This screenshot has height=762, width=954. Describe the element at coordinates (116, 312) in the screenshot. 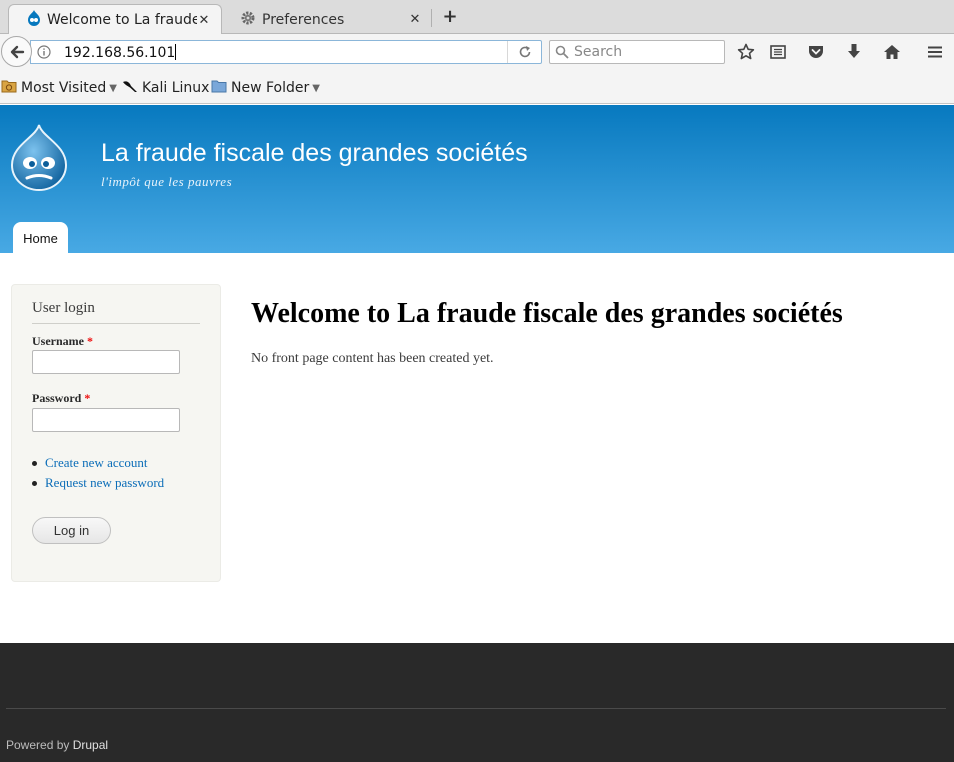

I see `block-title: User login` at that location.